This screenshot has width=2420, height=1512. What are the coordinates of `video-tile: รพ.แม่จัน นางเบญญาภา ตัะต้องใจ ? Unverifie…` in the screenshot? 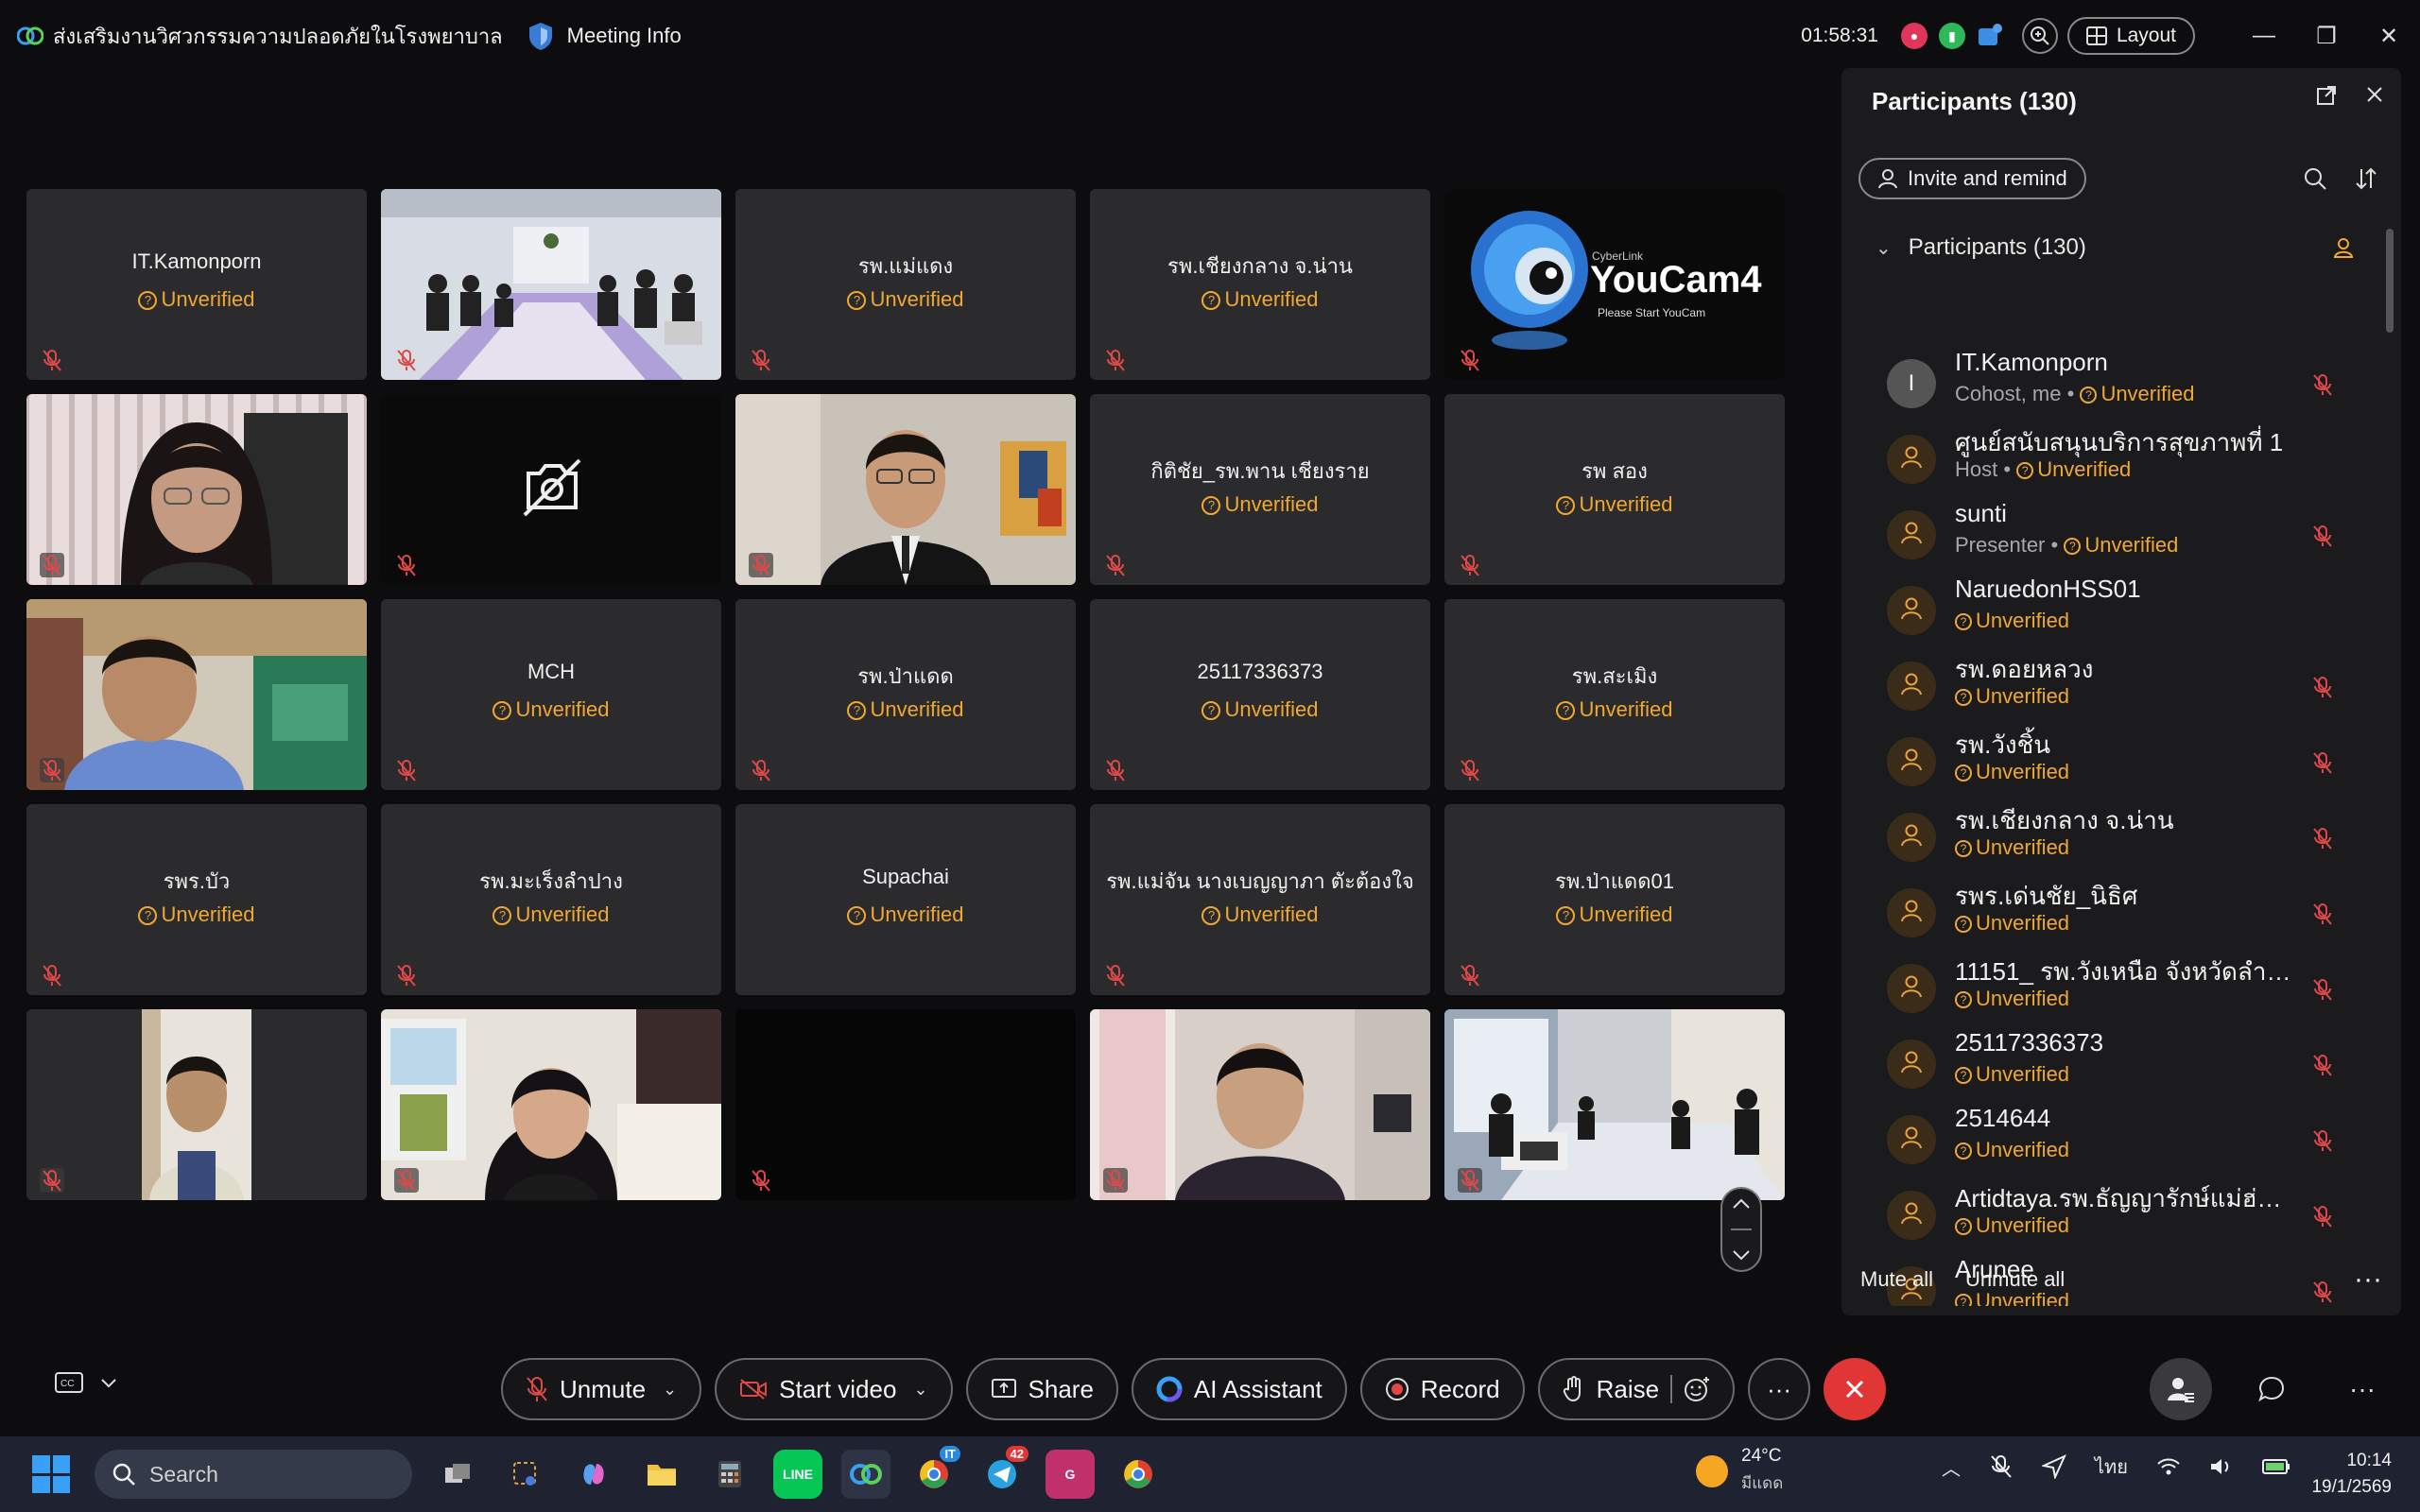 It's located at (1260, 899).